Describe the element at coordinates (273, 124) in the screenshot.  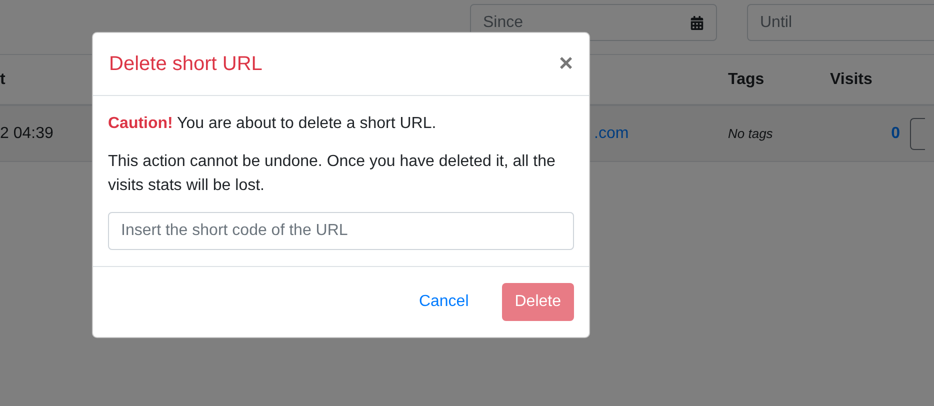
I see `warning-text: Caution! You are about to delete a short URL.` at that location.